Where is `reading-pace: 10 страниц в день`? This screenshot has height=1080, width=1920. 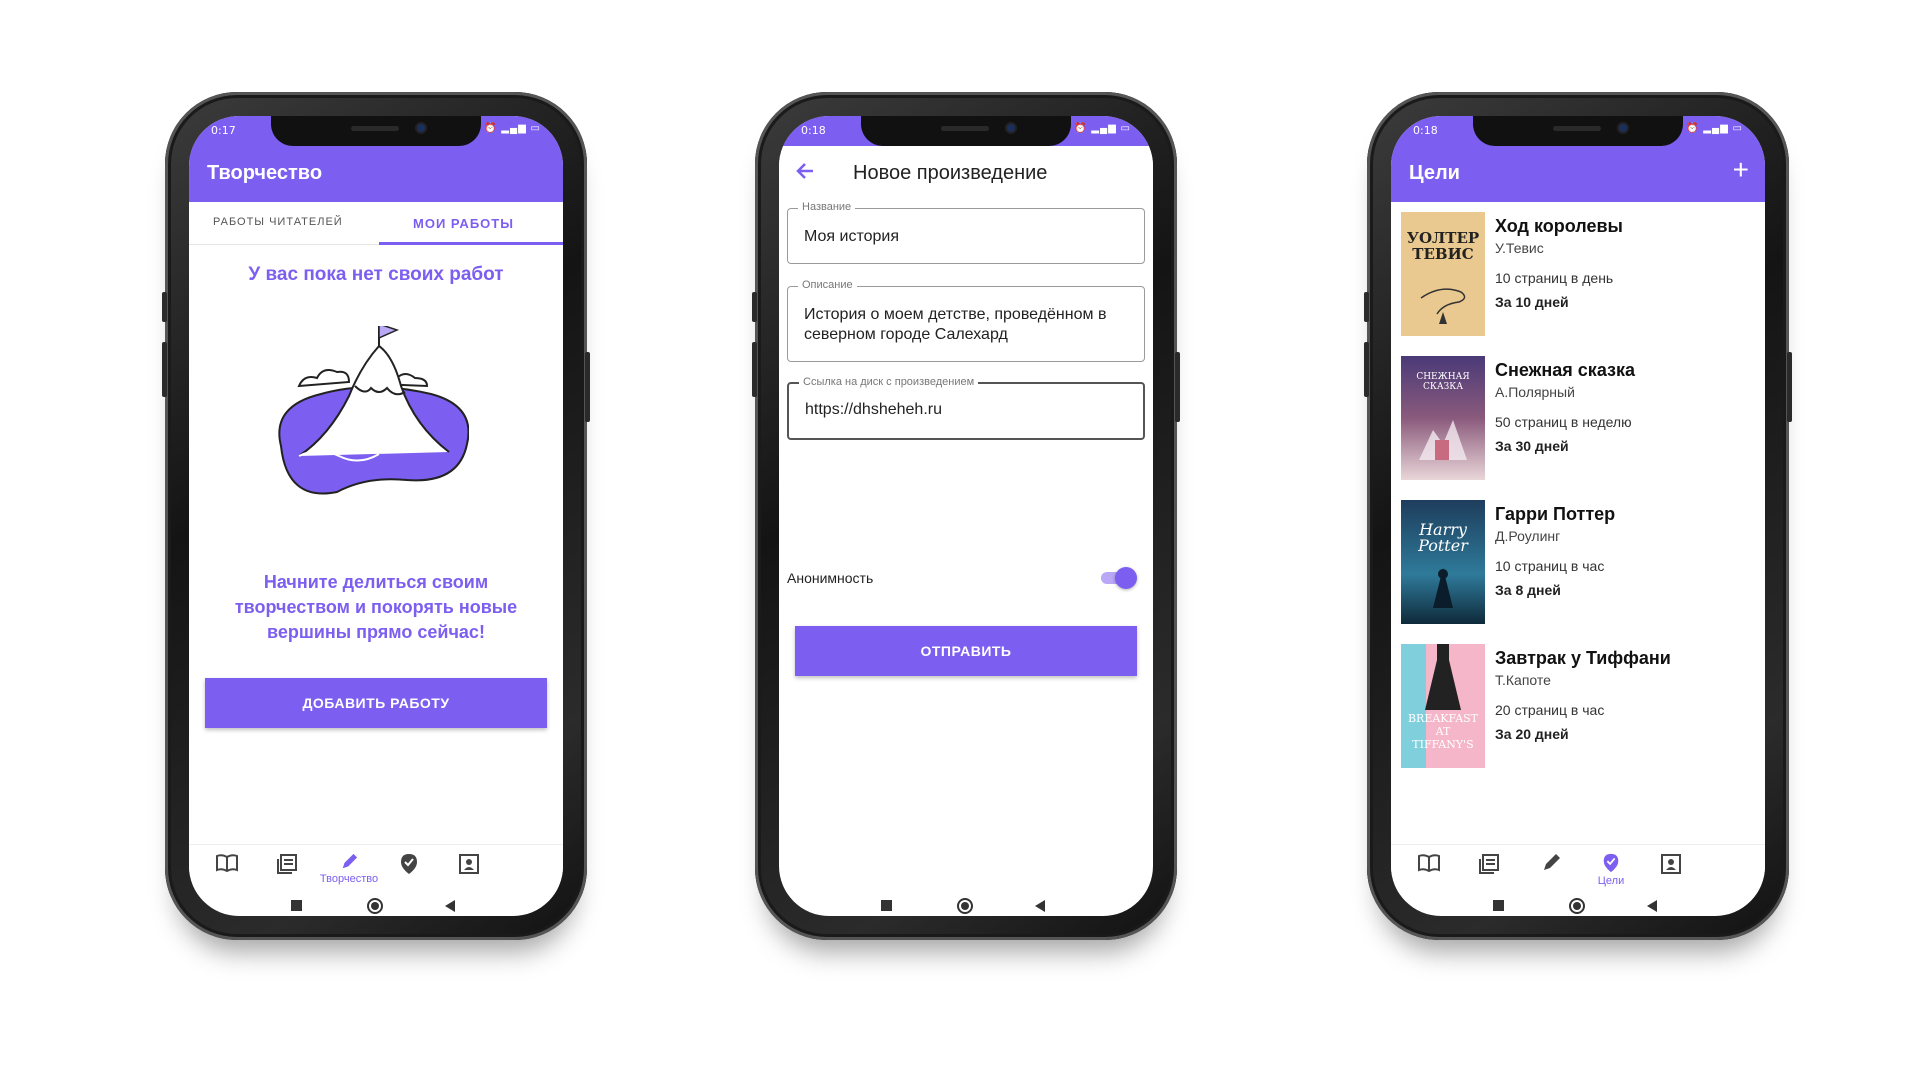
reading-pace: 10 страниц в день is located at coordinates (1554, 278).